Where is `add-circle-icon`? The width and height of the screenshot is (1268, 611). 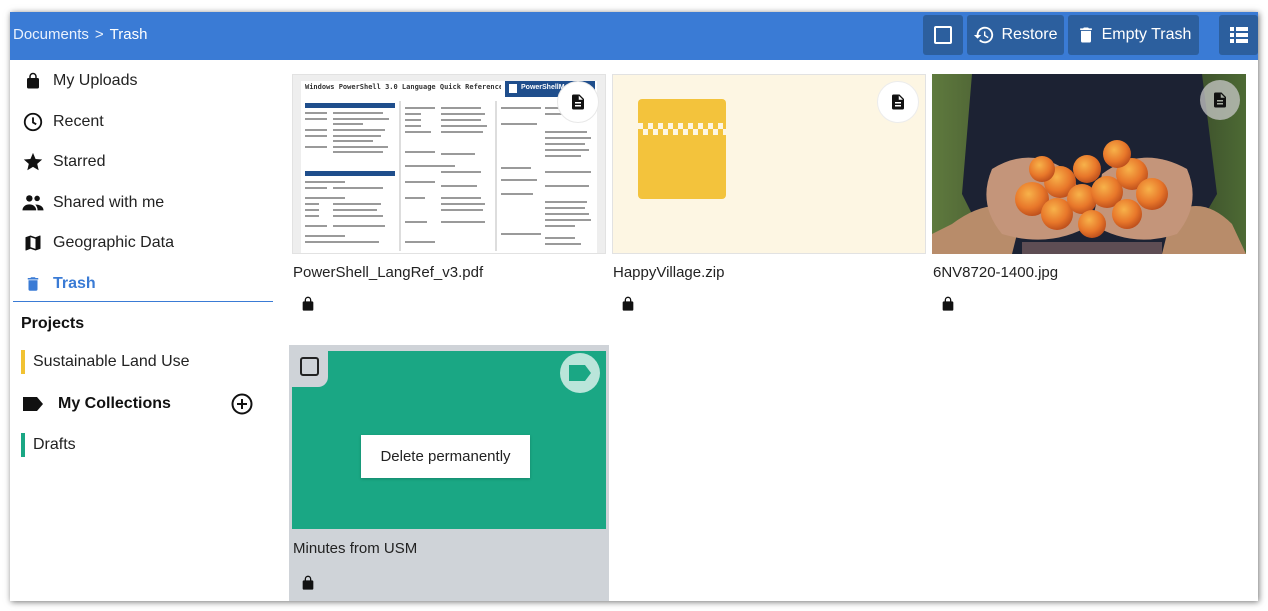
add-circle-icon is located at coordinates (242, 406).